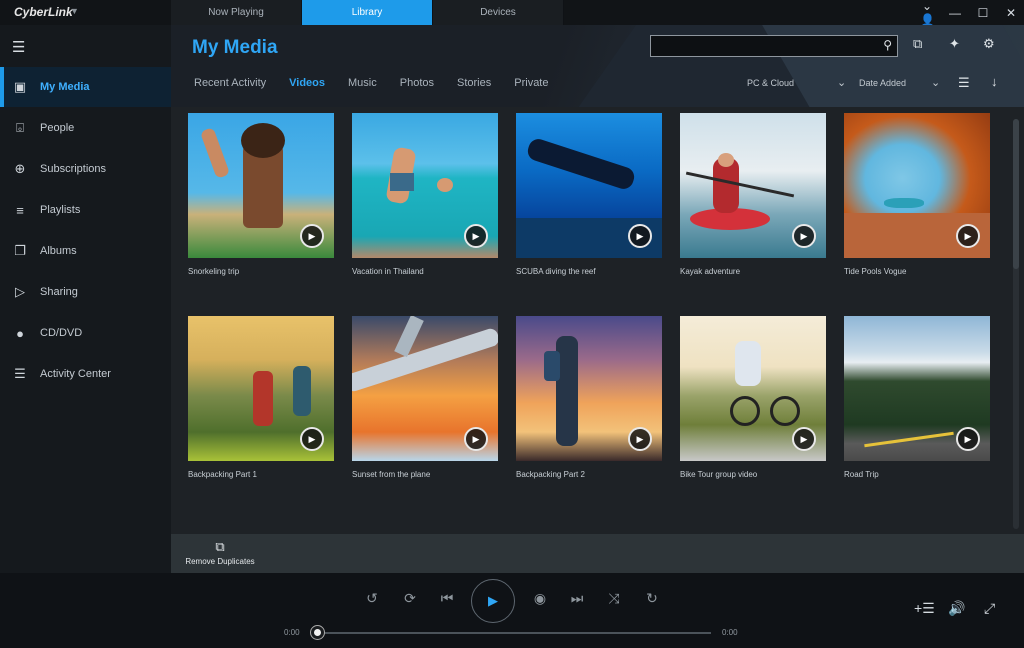 The image size is (1024, 648). I want to click on window-controls: ⌄👤 — ☐ ✕, so click(969, 13).